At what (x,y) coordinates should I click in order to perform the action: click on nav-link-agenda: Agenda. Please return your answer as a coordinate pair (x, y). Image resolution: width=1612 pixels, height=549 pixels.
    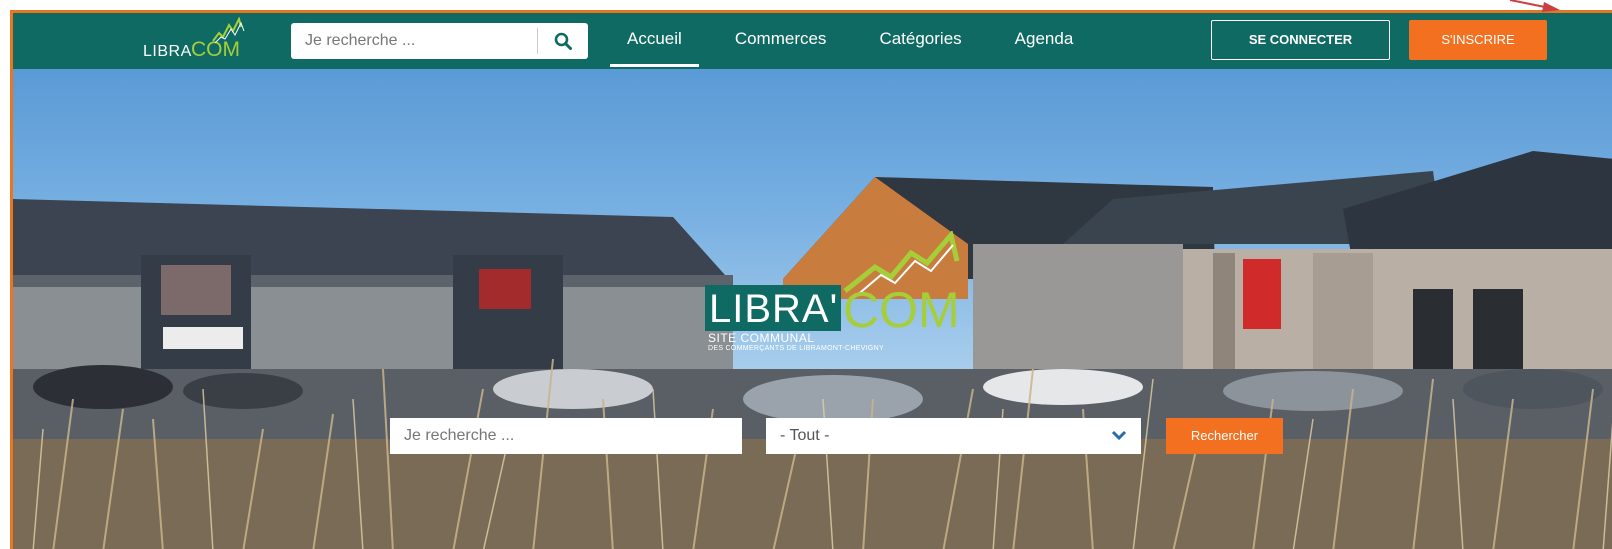
    Looking at the image, I should click on (1044, 41).